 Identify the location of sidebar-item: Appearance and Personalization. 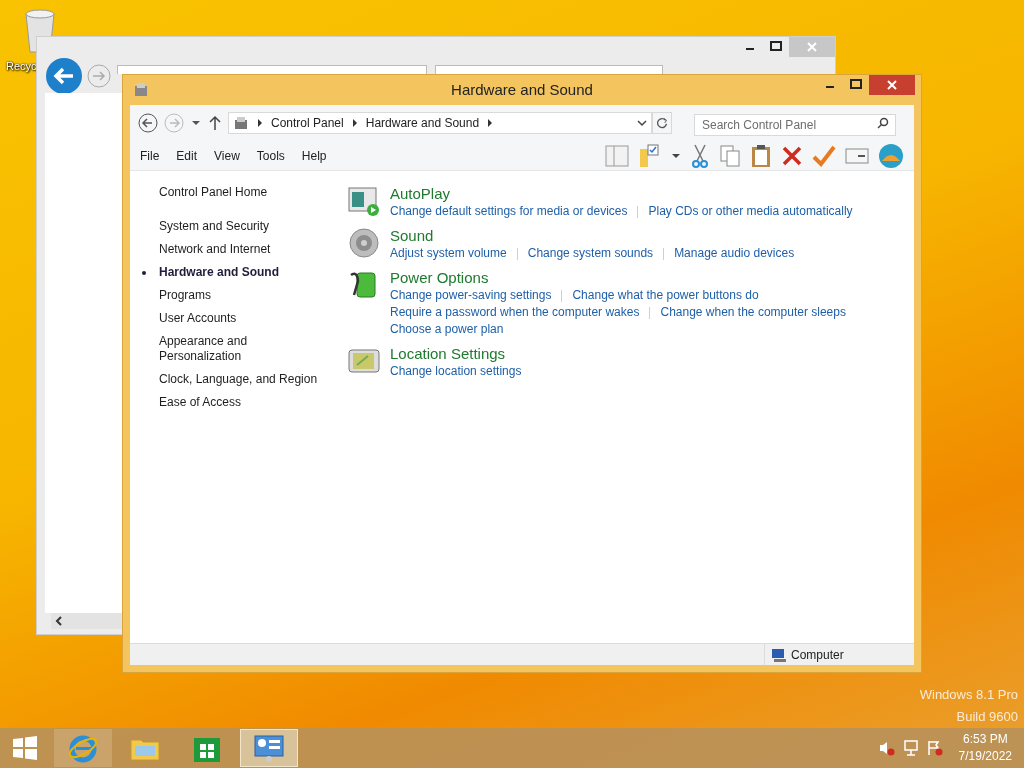
(241, 349).